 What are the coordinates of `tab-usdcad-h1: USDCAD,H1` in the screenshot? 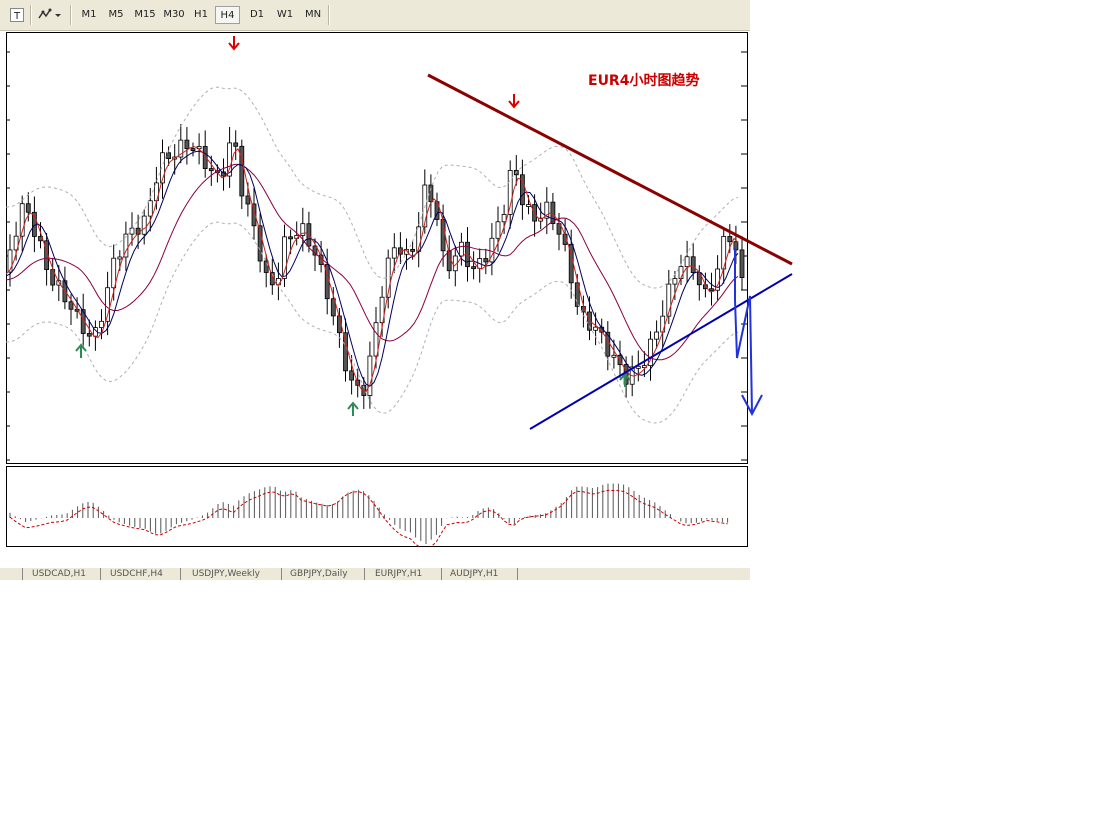 It's located at (59, 574).